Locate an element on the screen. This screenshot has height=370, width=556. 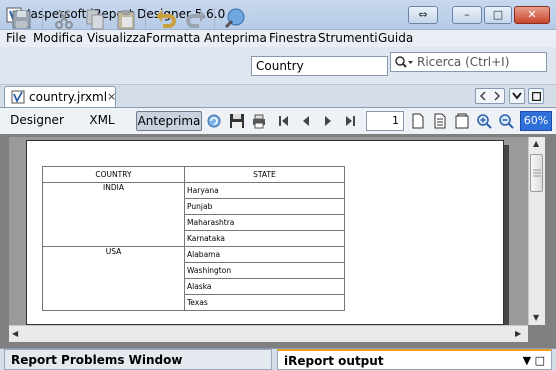
page-shadow is located at coordinates (506, 235).